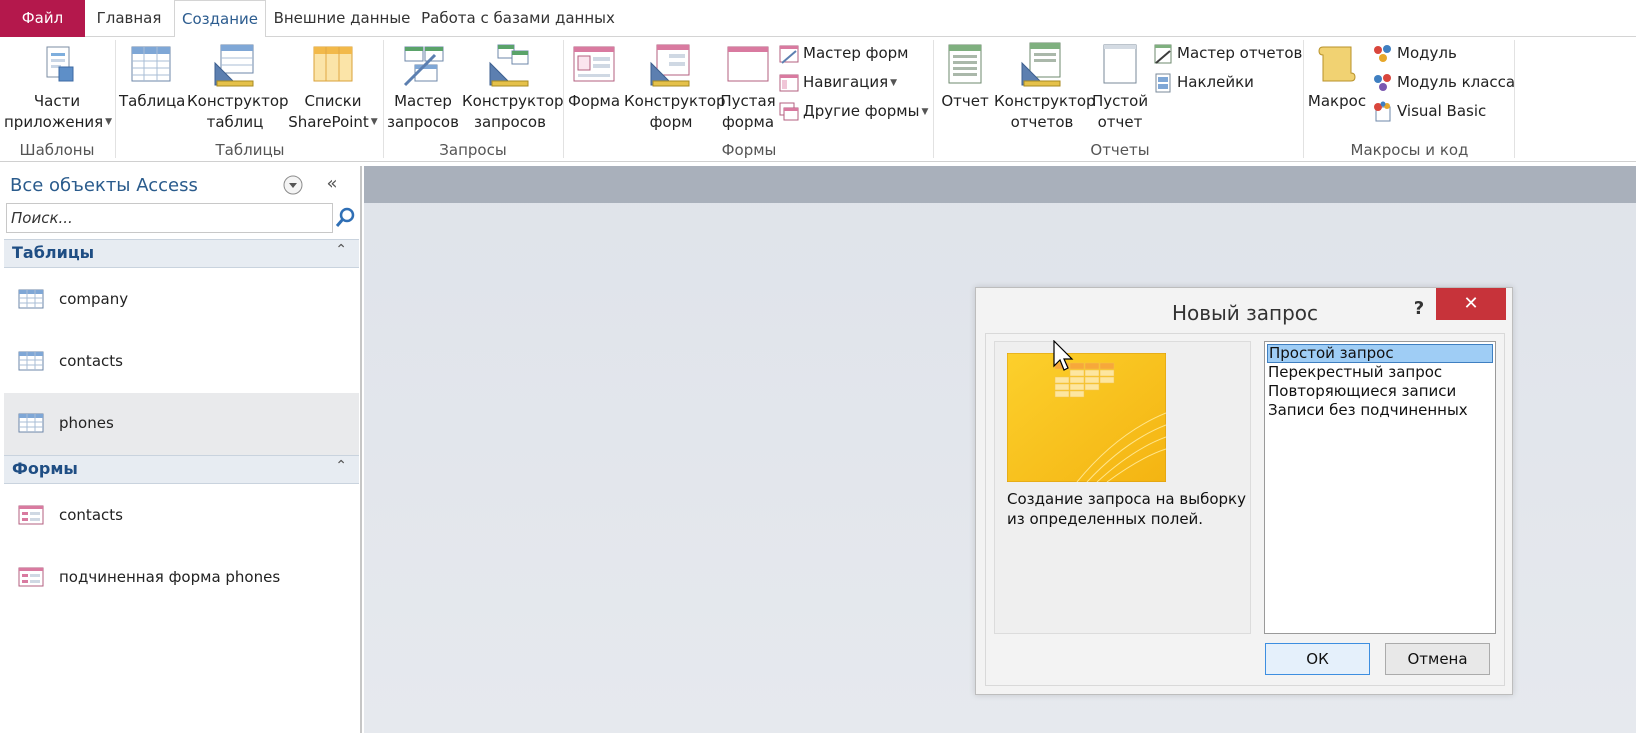  Describe the element at coordinates (220, 19) in the screenshot. I see `tab-create: Создание` at that location.